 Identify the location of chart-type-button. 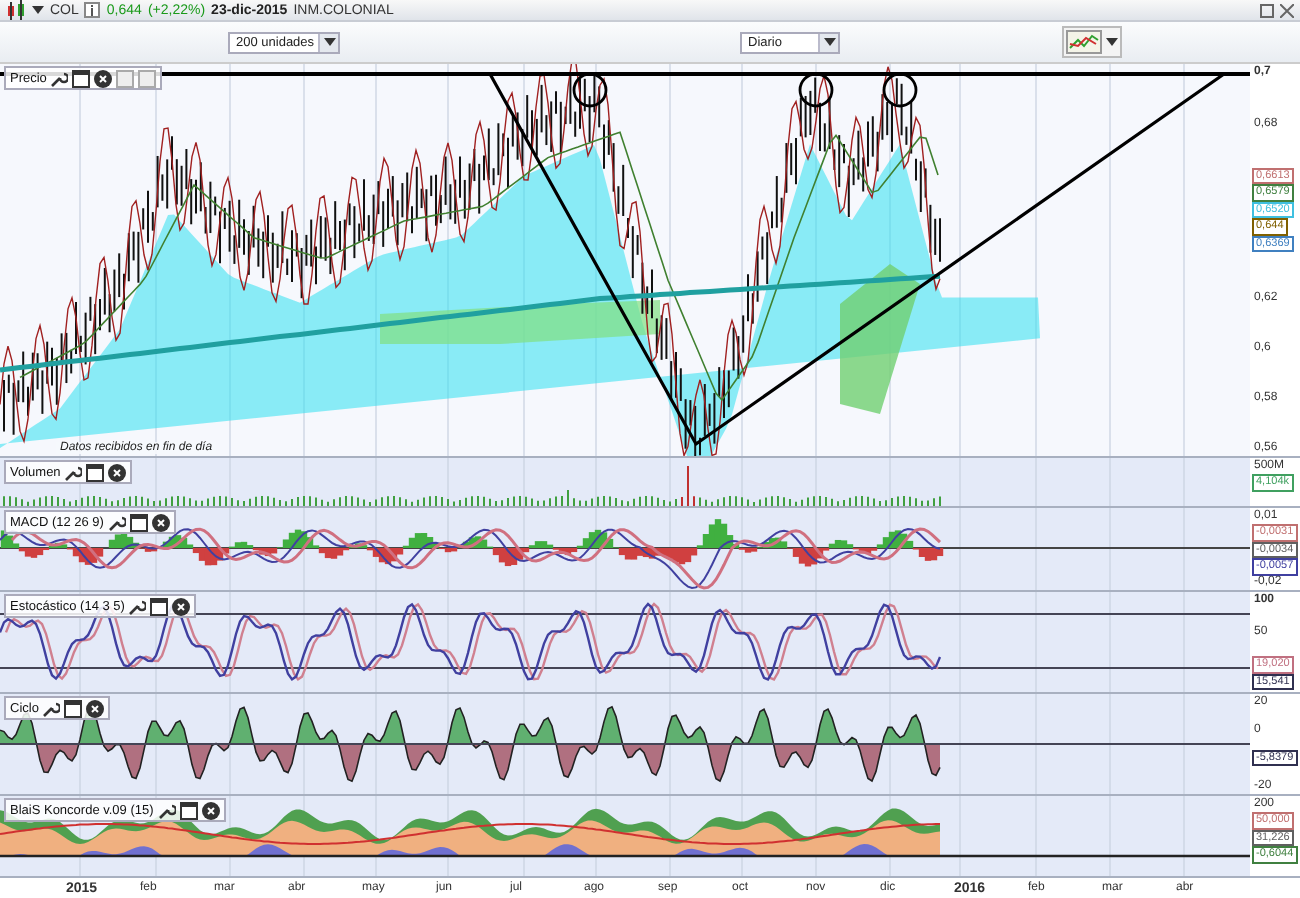
(1092, 42).